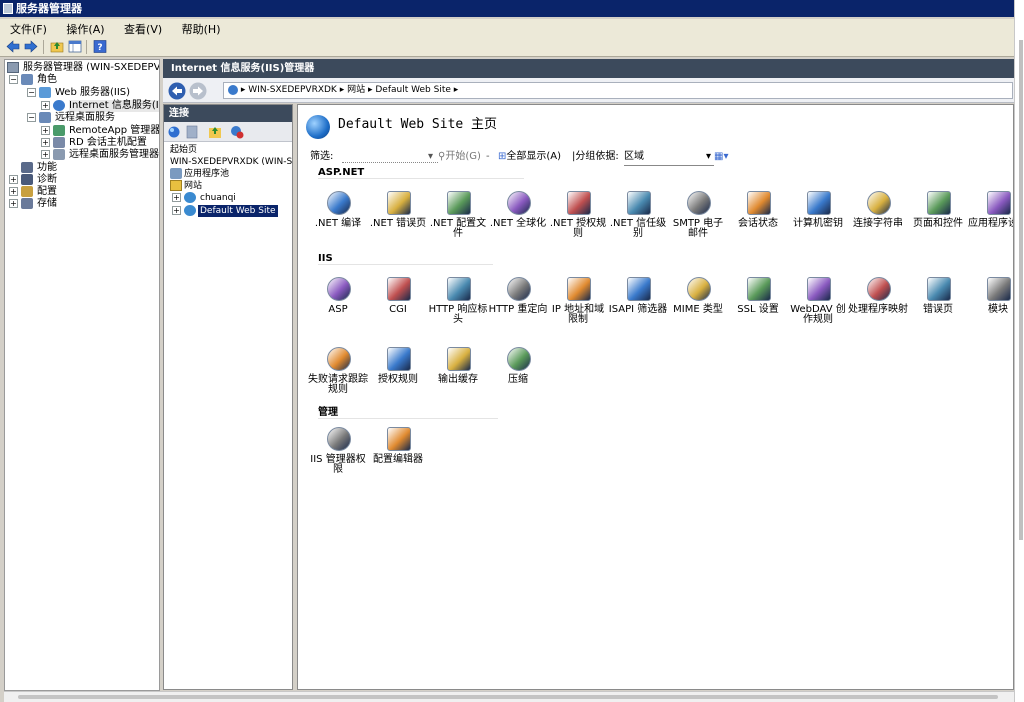 This screenshot has width=1024, height=702. What do you see at coordinates (638, 308) in the screenshot?
I see `feature-tile: ISAPI 筛选器` at bounding box center [638, 308].